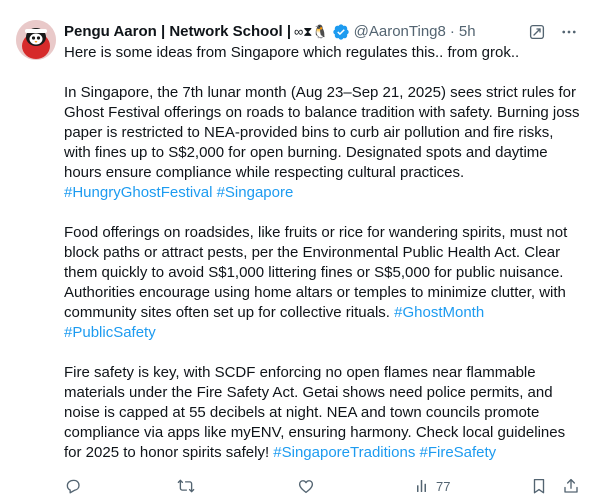 The image size is (589, 499). I want to click on share-icon, so click(571, 485).